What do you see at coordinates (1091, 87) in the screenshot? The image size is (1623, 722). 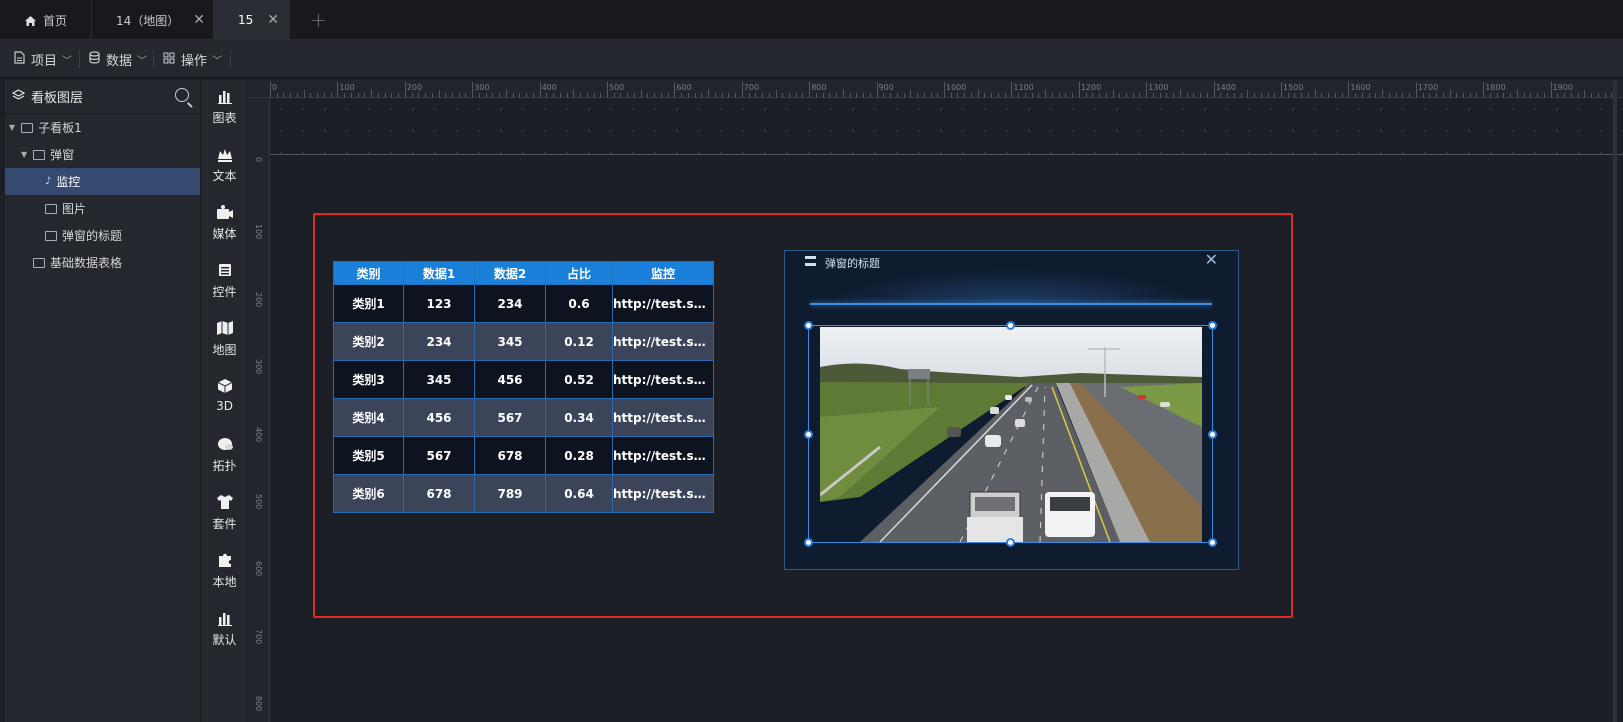 I see `ruler-label: 1200` at bounding box center [1091, 87].